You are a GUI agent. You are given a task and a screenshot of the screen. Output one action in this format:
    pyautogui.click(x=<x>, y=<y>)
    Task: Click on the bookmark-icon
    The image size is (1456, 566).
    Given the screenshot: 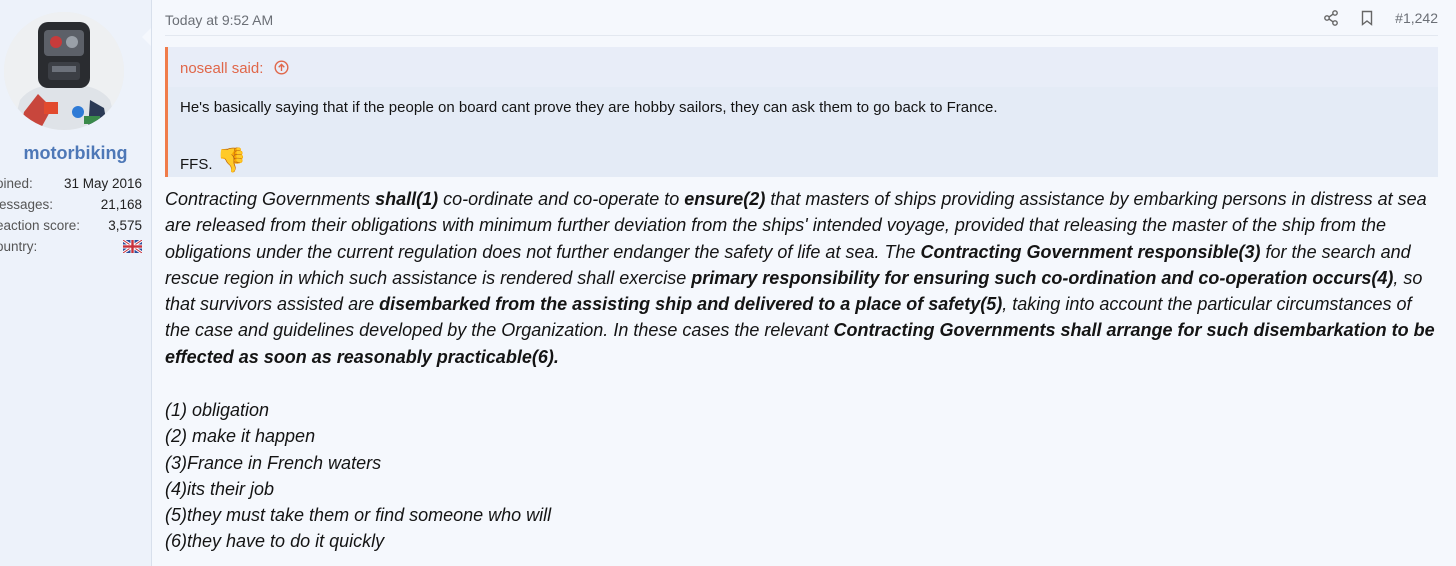 What is the action you would take?
    pyautogui.click(x=1367, y=18)
    